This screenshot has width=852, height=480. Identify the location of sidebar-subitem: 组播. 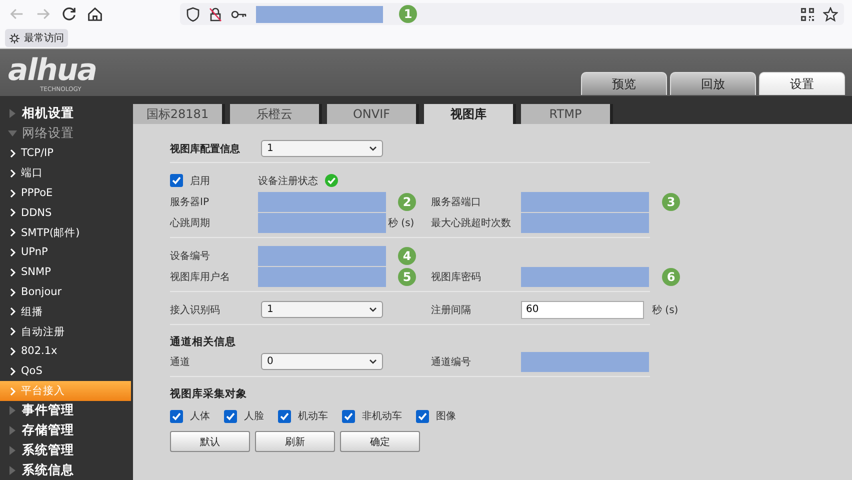
(65, 312).